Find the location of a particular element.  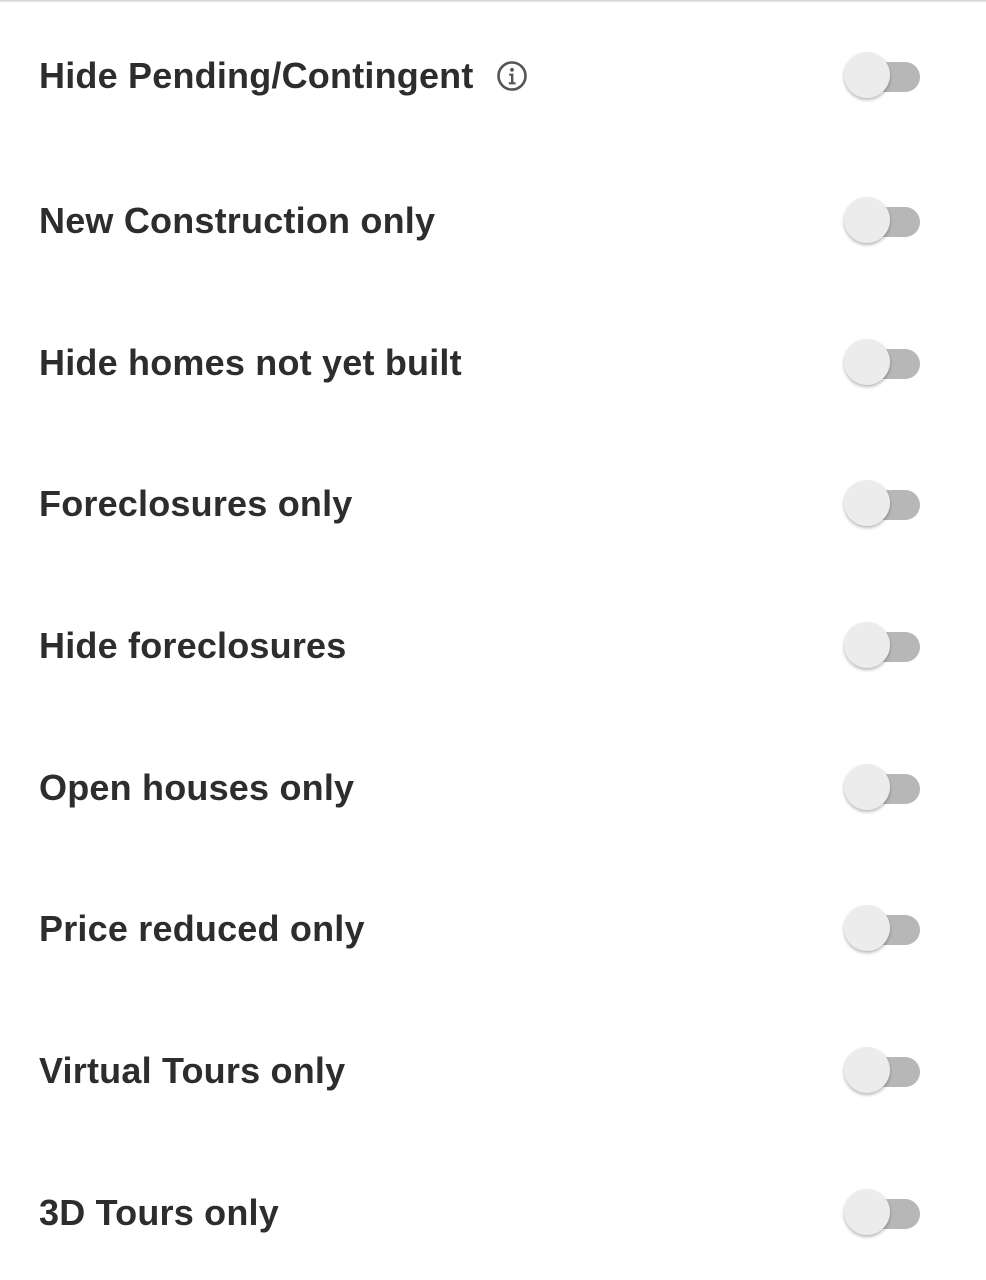

filter-label-hide-not-yet-built: Hide homes not yet built is located at coordinates (250, 362).